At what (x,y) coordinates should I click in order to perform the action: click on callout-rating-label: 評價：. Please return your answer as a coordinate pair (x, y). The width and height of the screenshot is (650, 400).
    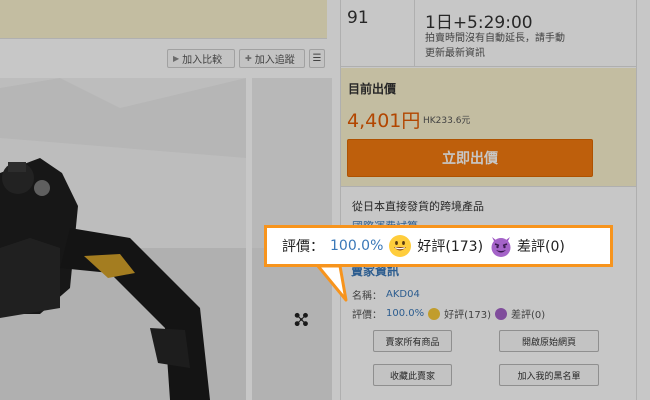
    Looking at the image, I should click on (303, 247).